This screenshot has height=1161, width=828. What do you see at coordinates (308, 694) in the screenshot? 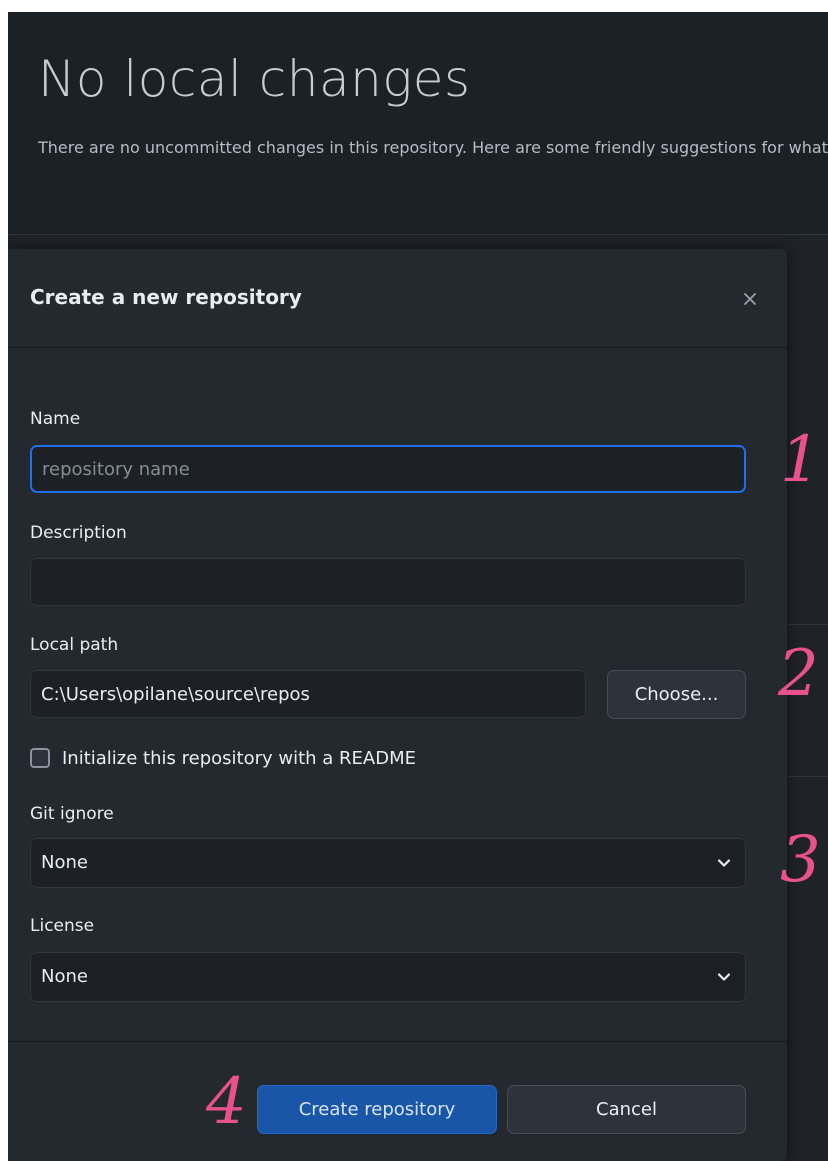
I see `local-path-input` at bounding box center [308, 694].